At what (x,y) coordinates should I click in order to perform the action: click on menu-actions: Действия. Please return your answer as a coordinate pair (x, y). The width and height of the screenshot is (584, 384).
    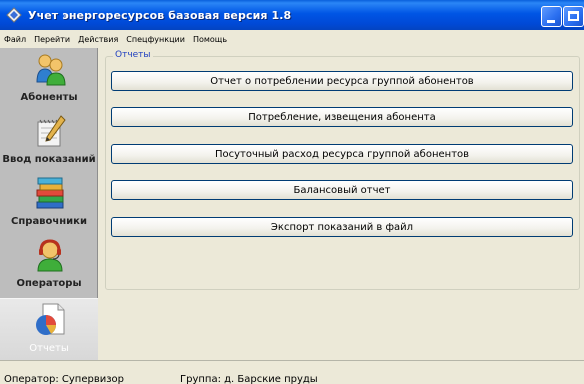
    Looking at the image, I should click on (98, 39).